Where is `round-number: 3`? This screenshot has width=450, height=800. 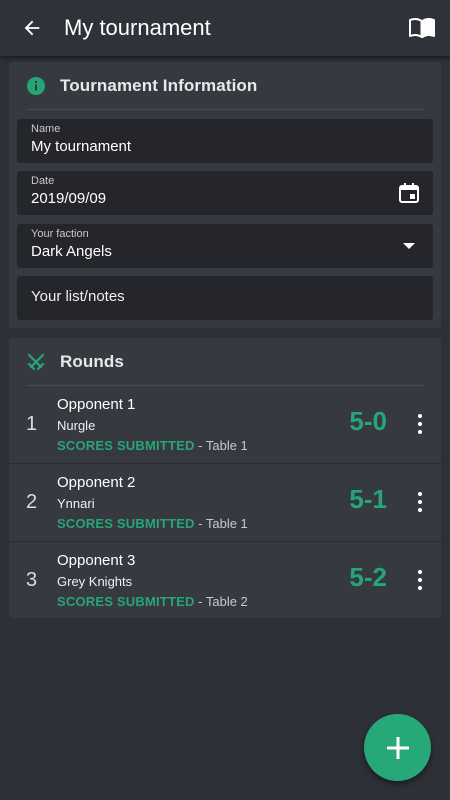
round-number: 3 is located at coordinates (32, 580).